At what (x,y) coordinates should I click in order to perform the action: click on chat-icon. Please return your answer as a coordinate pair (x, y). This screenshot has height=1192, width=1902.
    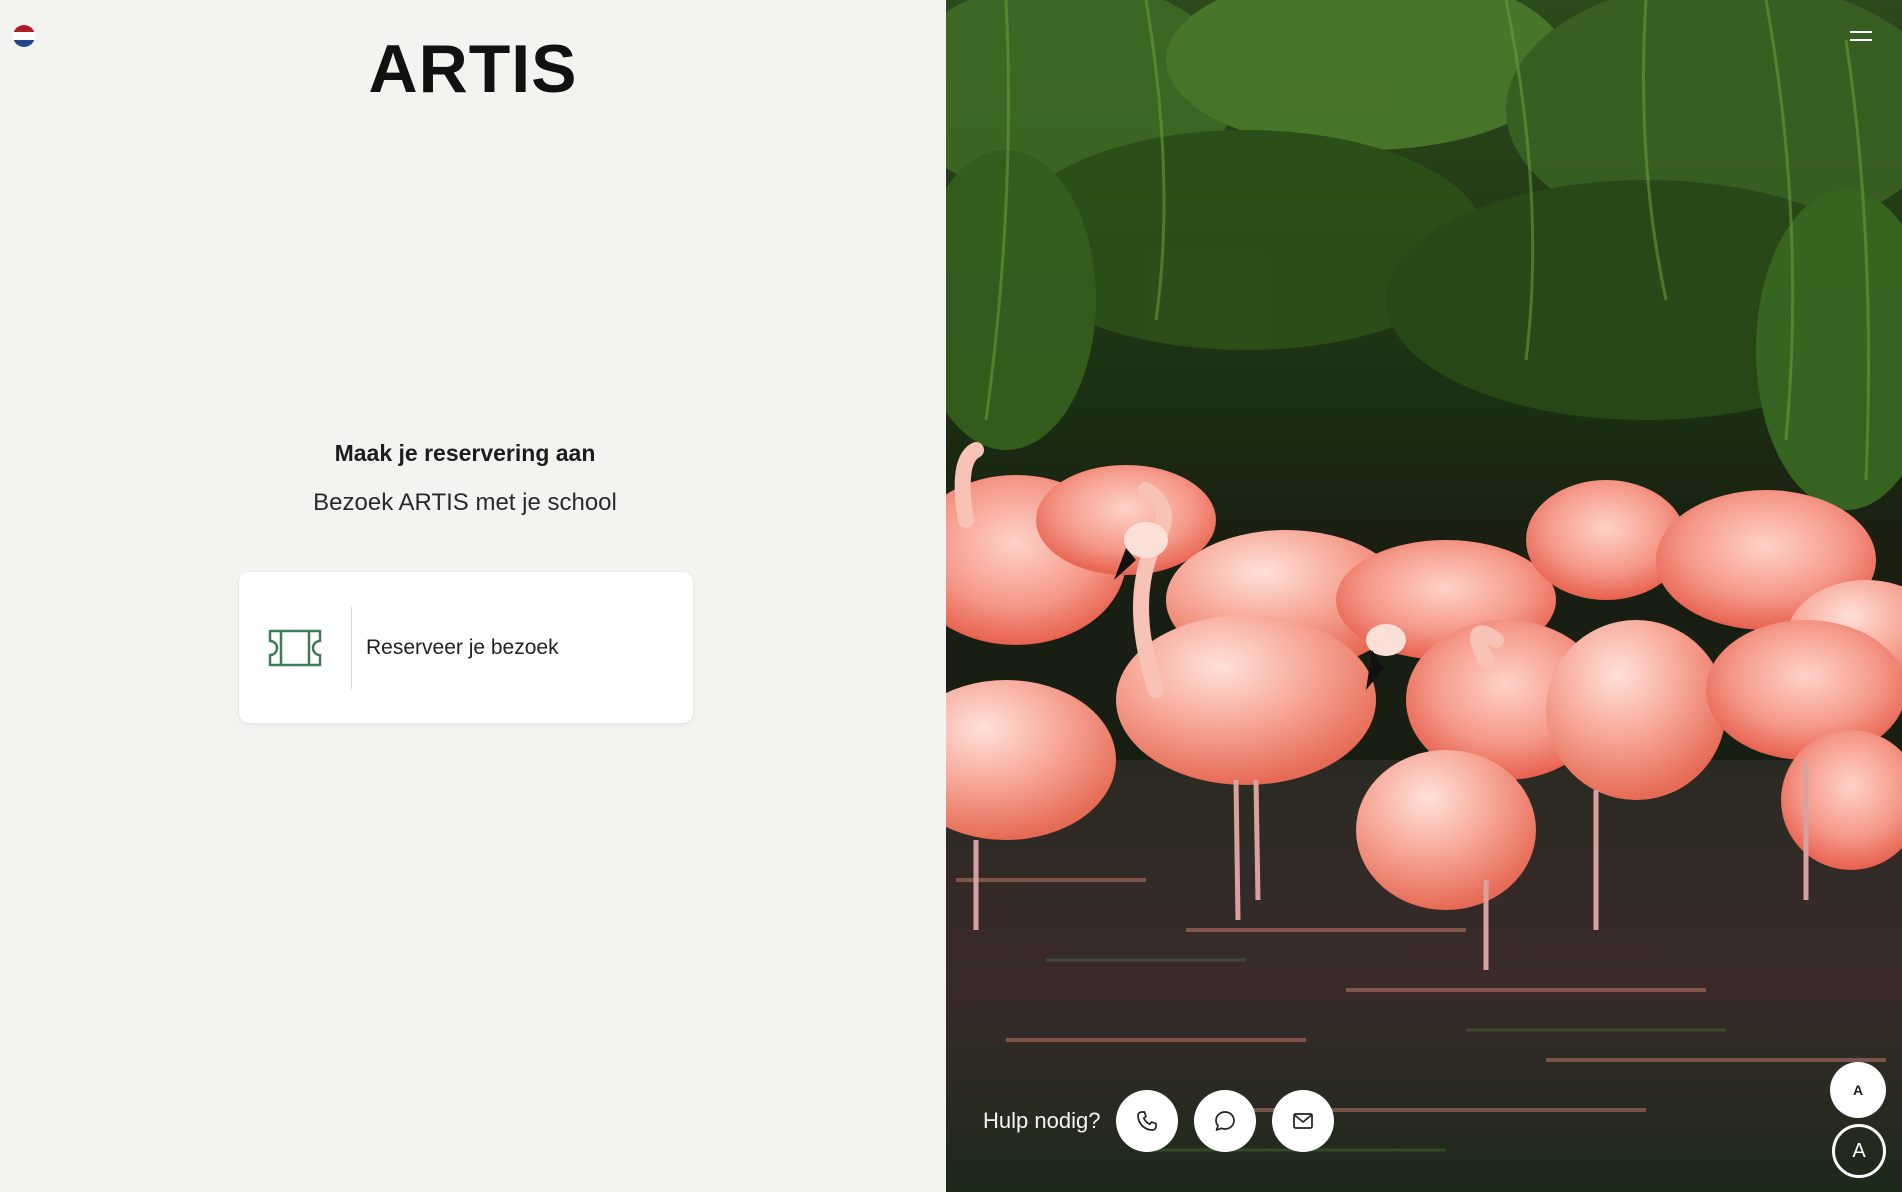
    Looking at the image, I should click on (1225, 1121).